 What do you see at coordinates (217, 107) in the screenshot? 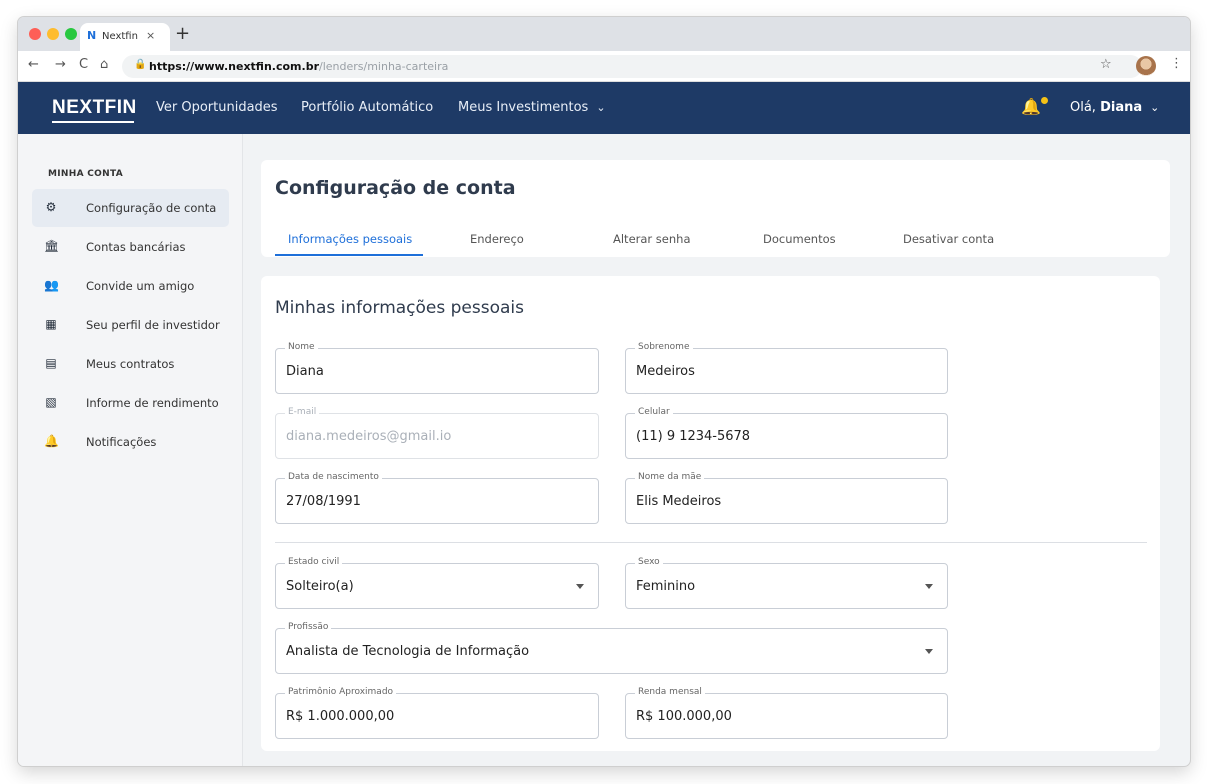
I see `nav-ver-oportunidades: Ver Oportunidades` at bounding box center [217, 107].